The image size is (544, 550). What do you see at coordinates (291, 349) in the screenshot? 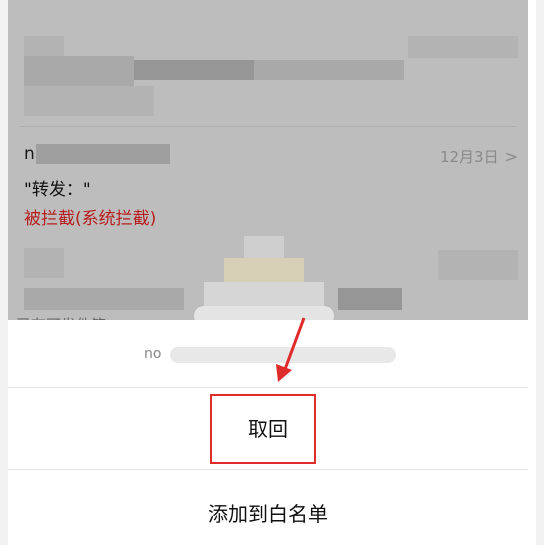
I see `pointer-arrow-icon` at bounding box center [291, 349].